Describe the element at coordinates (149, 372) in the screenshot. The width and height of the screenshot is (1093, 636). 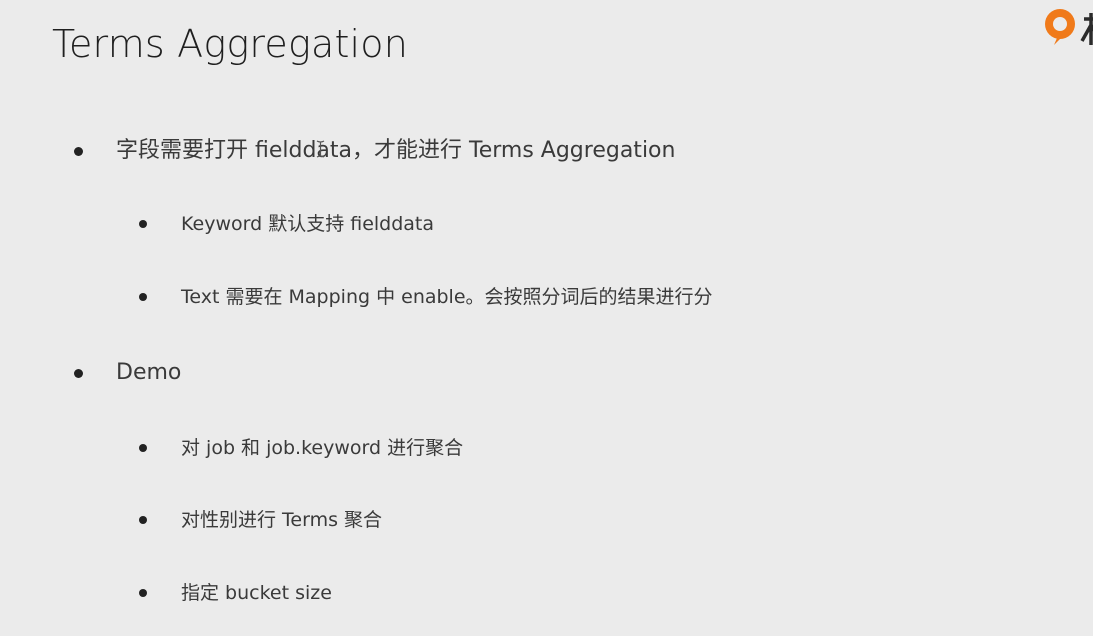
I see `list-item-text: Demo` at that location.